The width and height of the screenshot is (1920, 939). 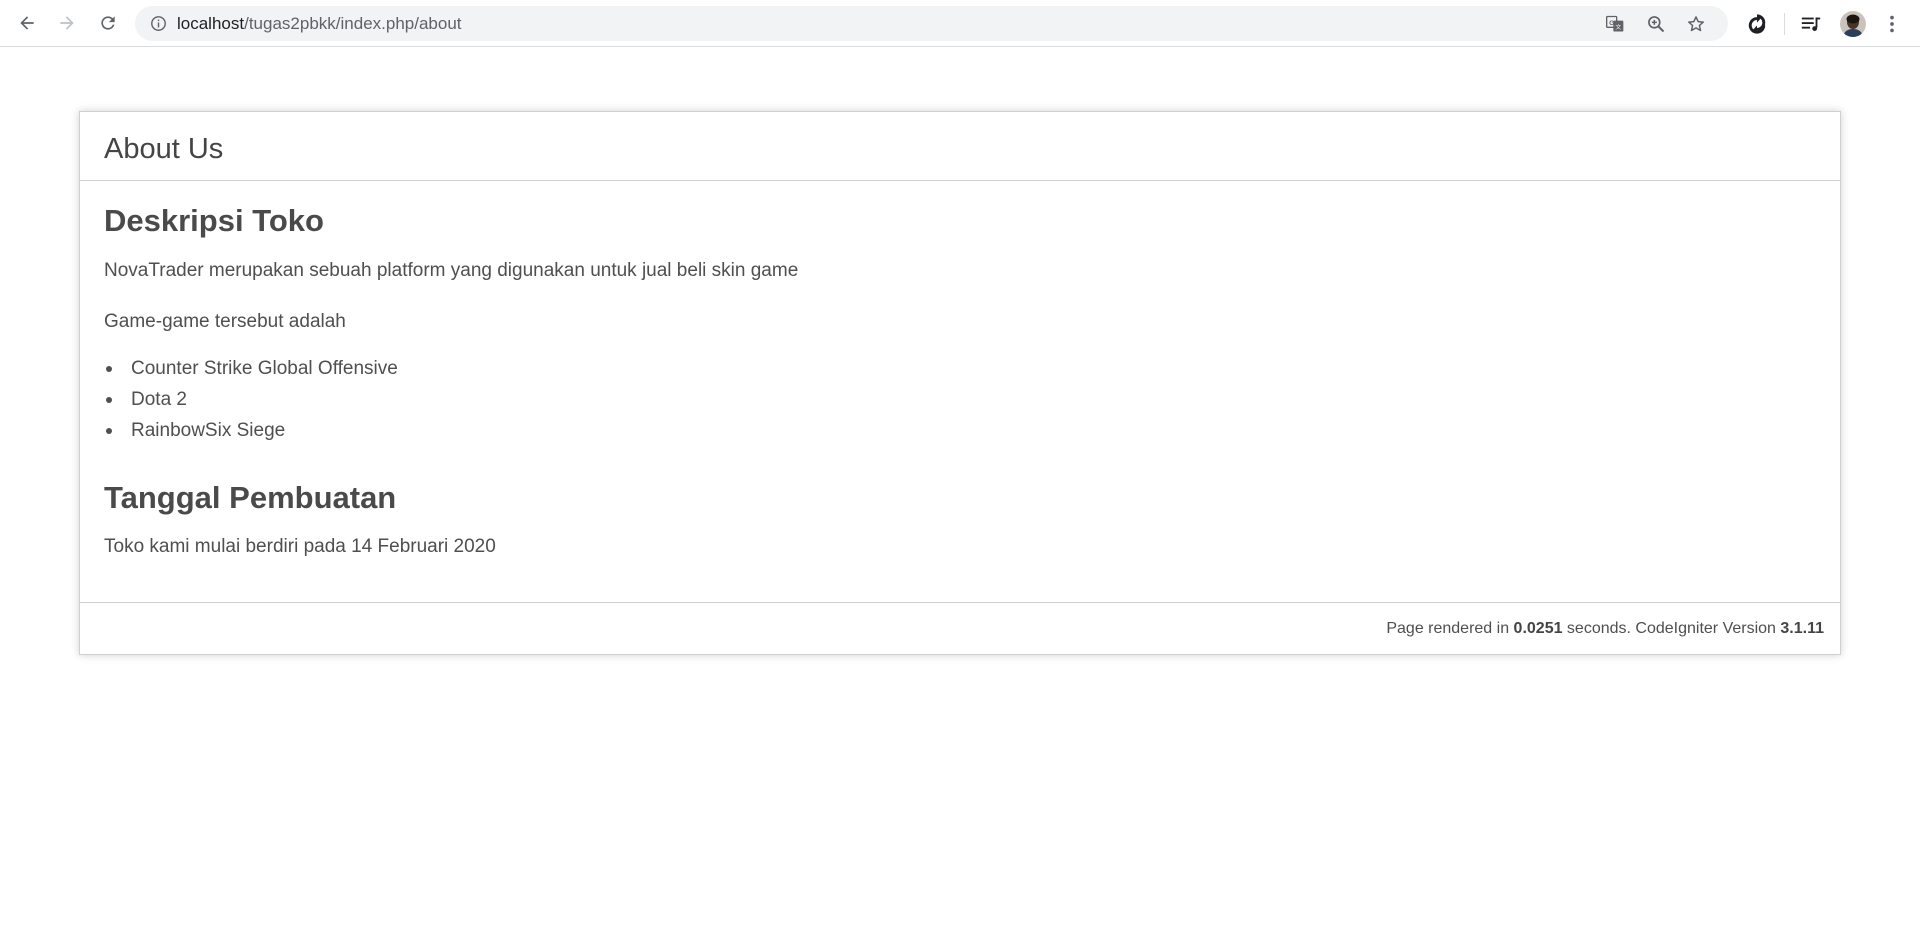 I want to click on media-controls-icon, so click(x=1811, y=24).